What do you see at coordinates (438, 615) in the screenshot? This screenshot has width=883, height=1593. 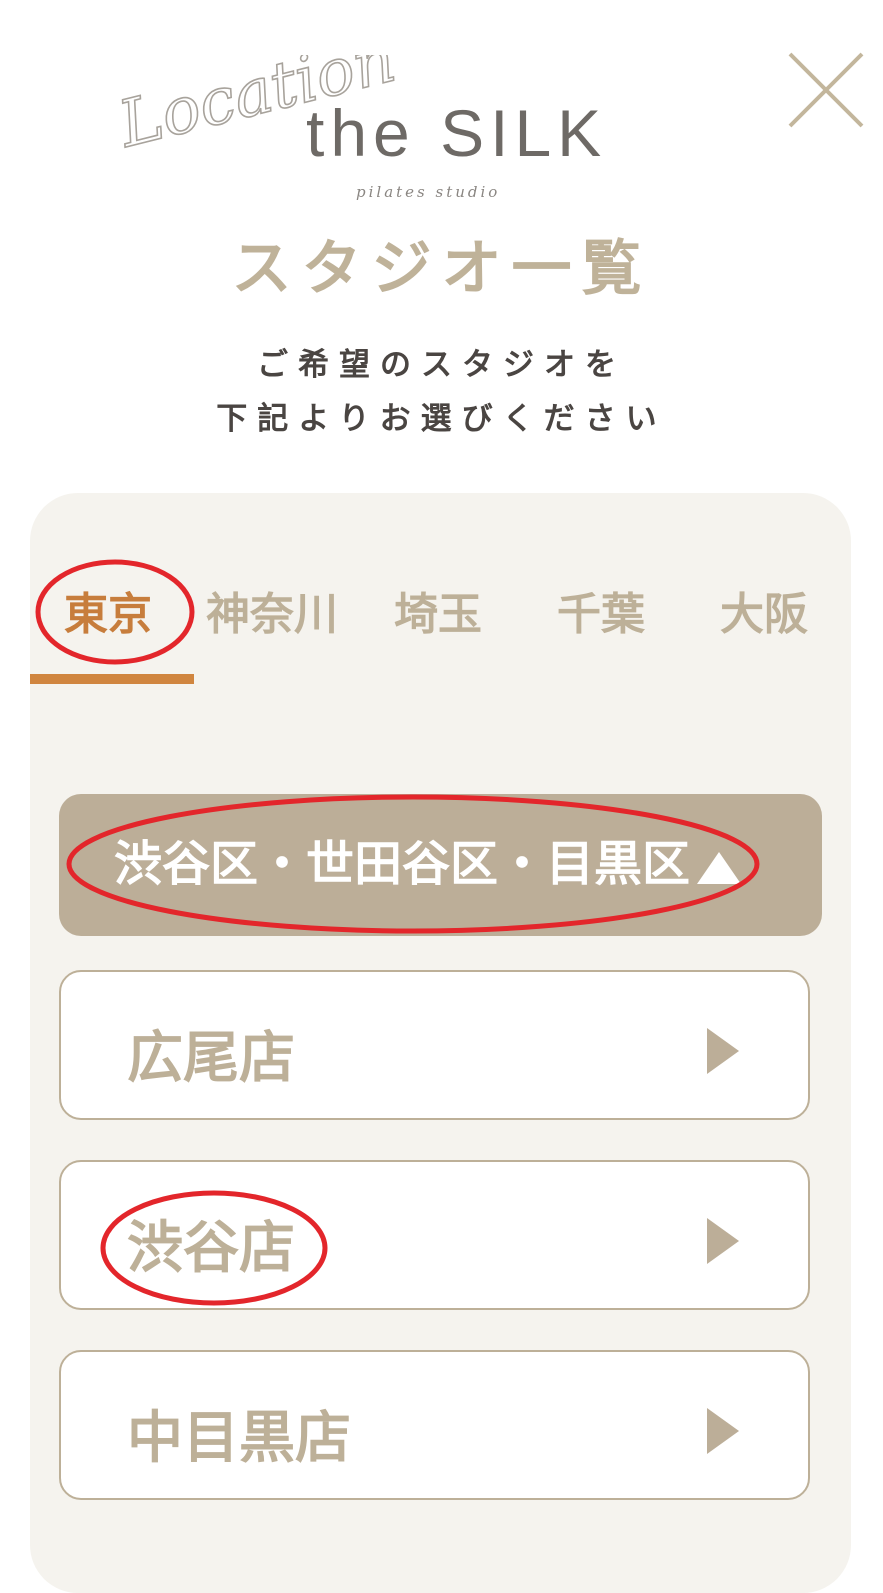 I see `tab-saitama: 埼玉` at bounding box center [438, 615].